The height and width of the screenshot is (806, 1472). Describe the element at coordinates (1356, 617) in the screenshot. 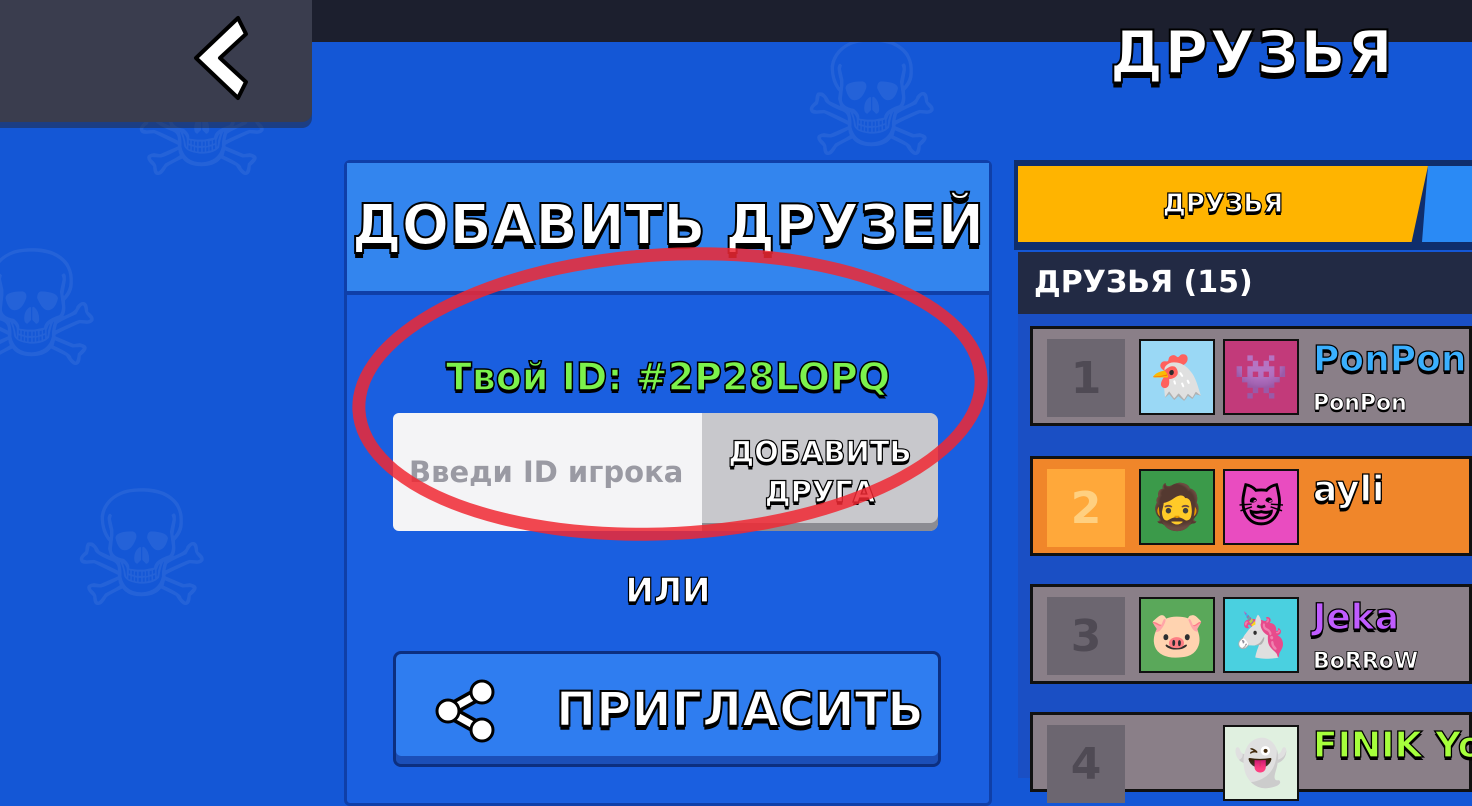

I see `friend-name: Jeka` at that location.